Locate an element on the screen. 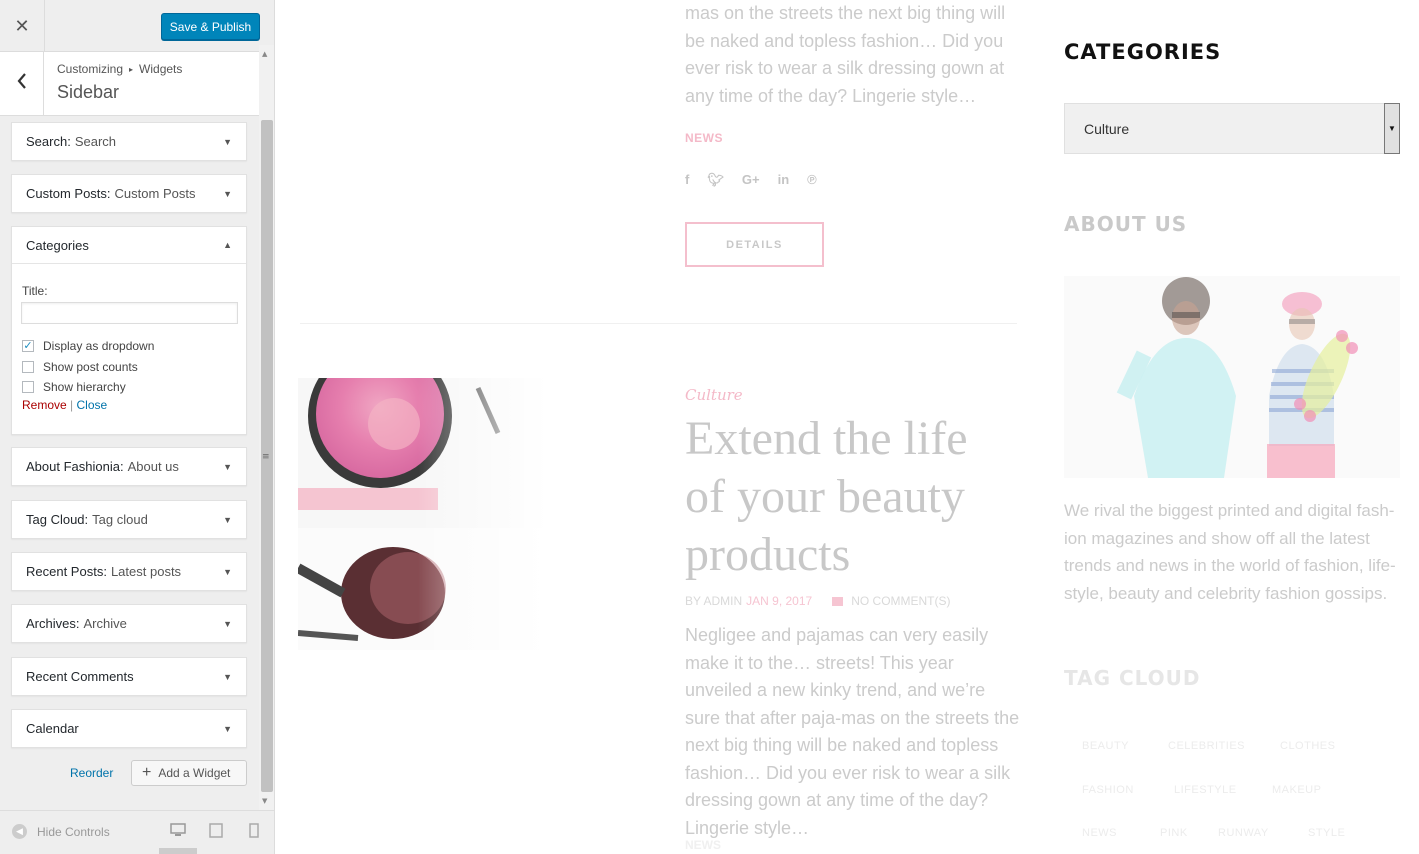  option-label: Display as dropdown is located at coordinates (99, 346).